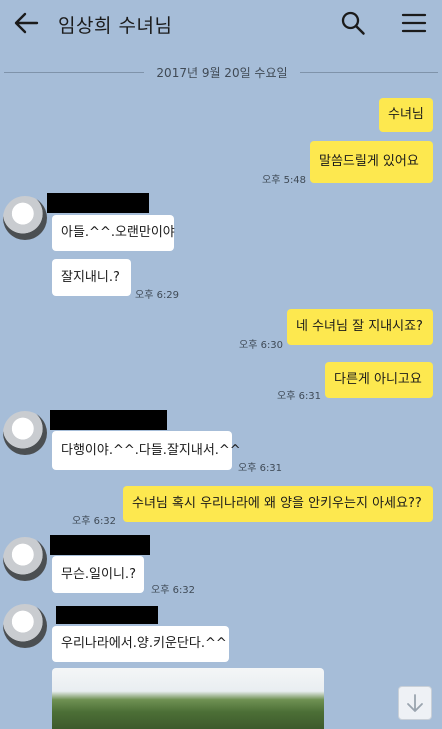 The height and width of the screenshot is (729, 442). What do you see at coordinates (26, 23) in the screenshot?
I see `arrow-left-icon` at bounding box center [26, 23].